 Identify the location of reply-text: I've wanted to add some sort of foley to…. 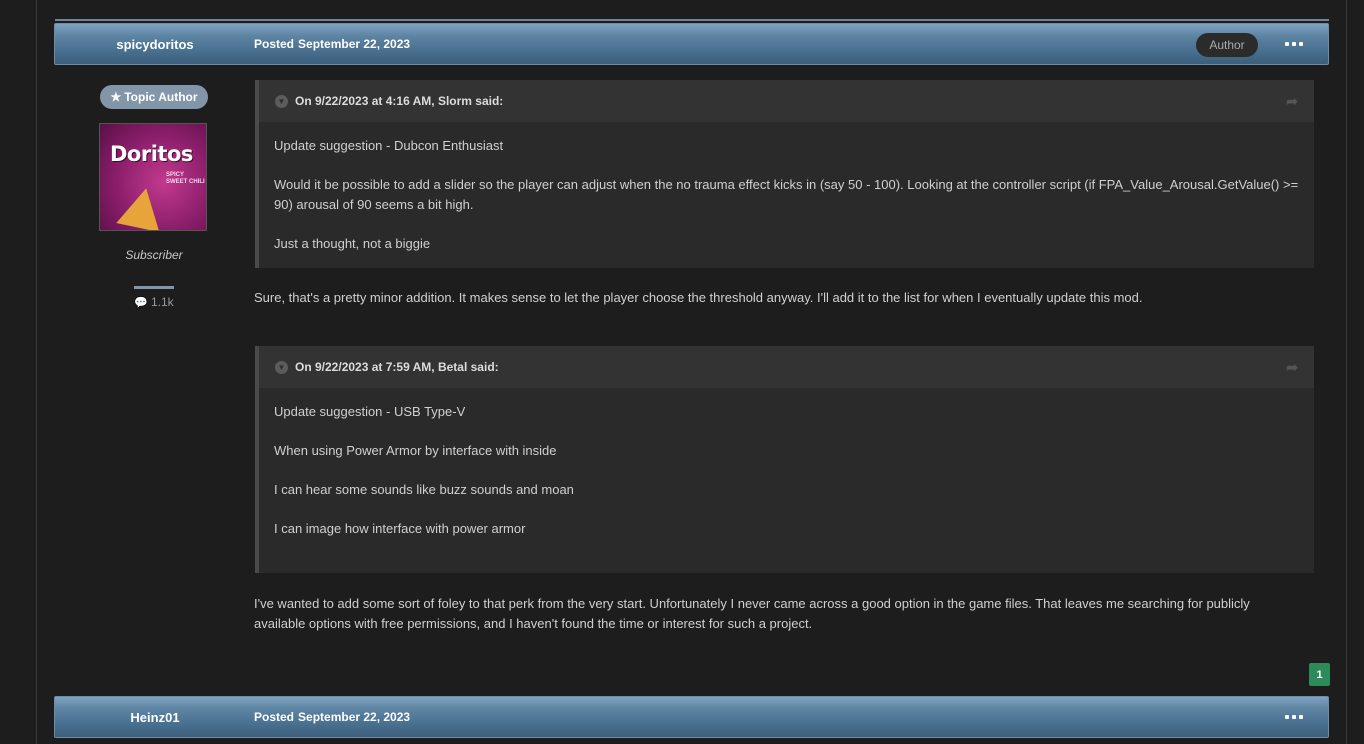
(752, 613).